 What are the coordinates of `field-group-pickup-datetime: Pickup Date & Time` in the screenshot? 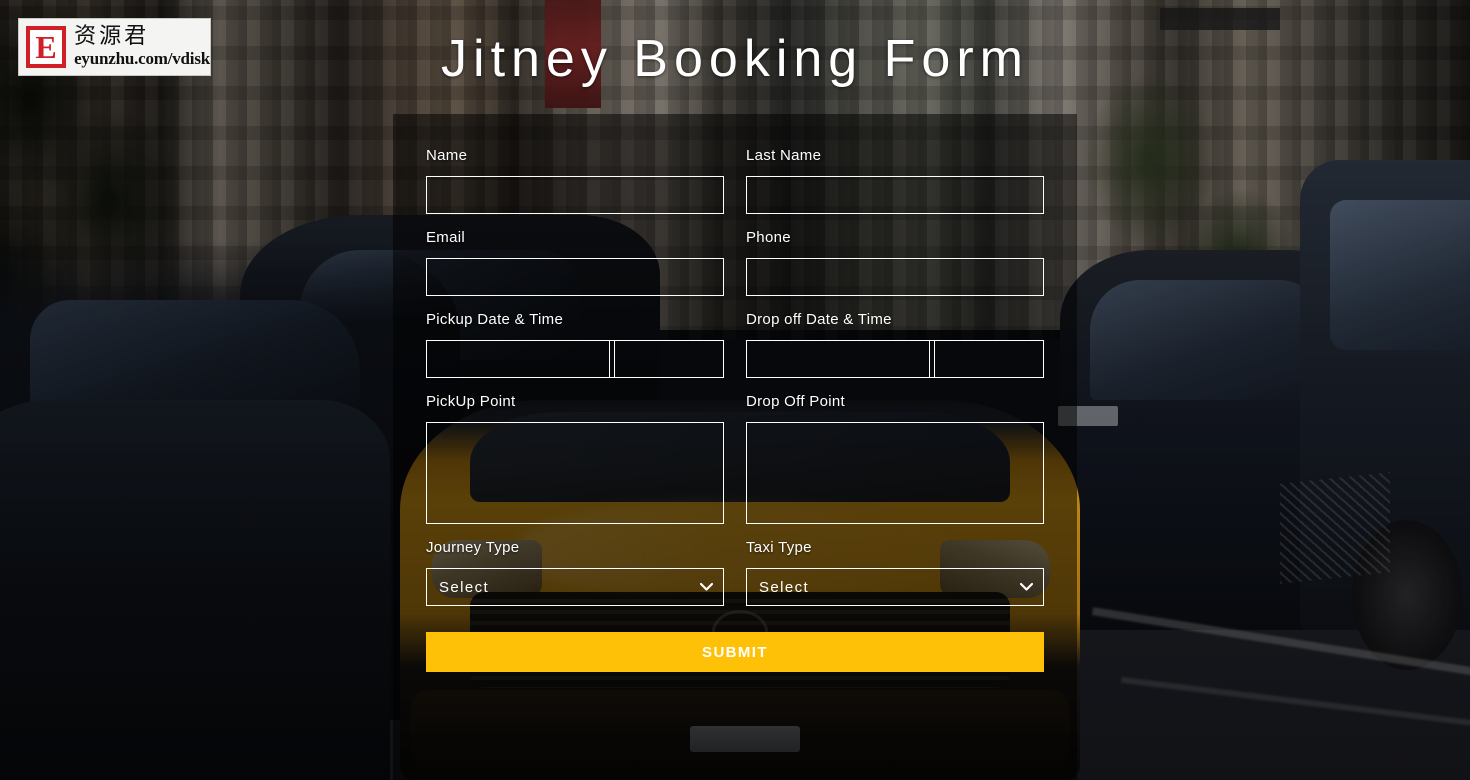 It's located at (575, 344).